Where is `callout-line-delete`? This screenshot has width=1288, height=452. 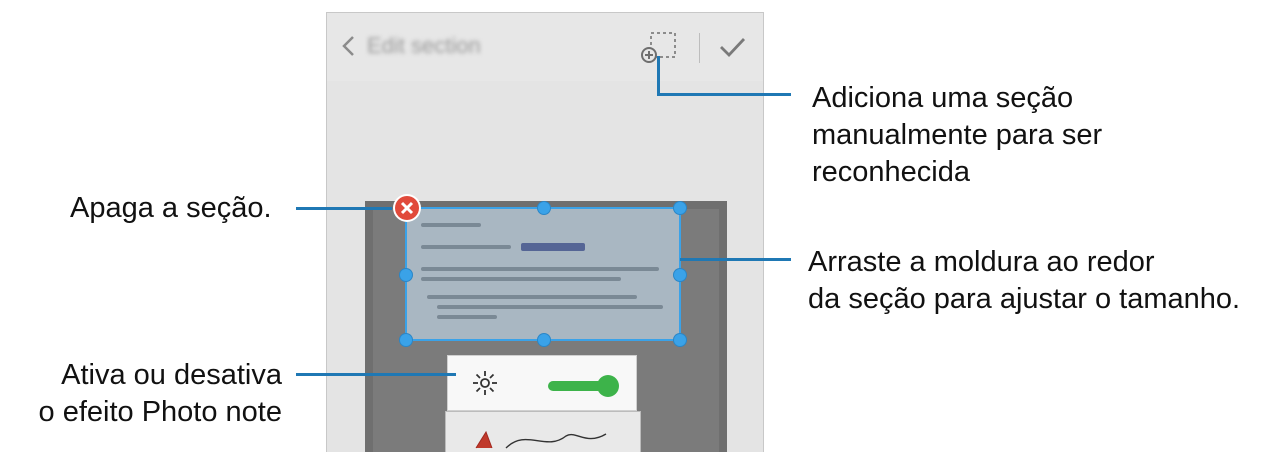 callout-line-delete is located at coordinates (344, 208).